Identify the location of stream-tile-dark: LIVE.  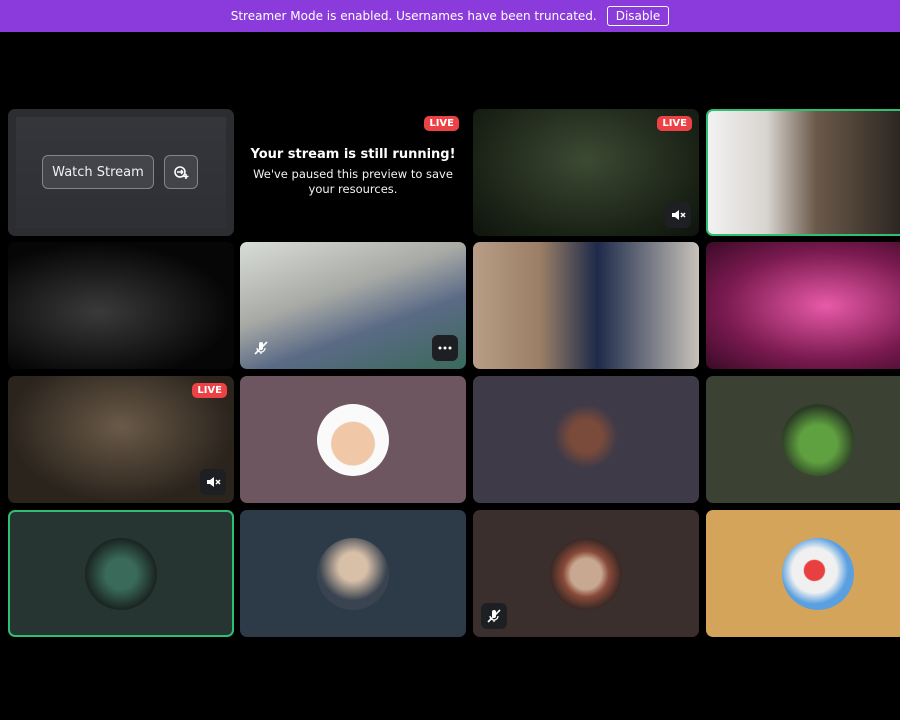
(121, 439).